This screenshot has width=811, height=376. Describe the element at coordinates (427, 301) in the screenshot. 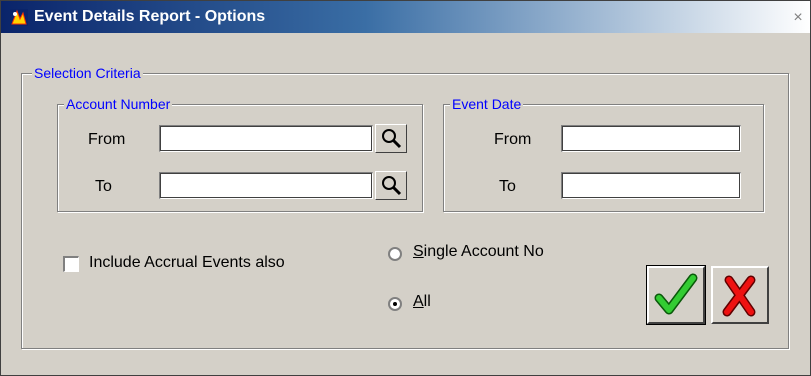

I see `all-label-rest: ll` at that location.